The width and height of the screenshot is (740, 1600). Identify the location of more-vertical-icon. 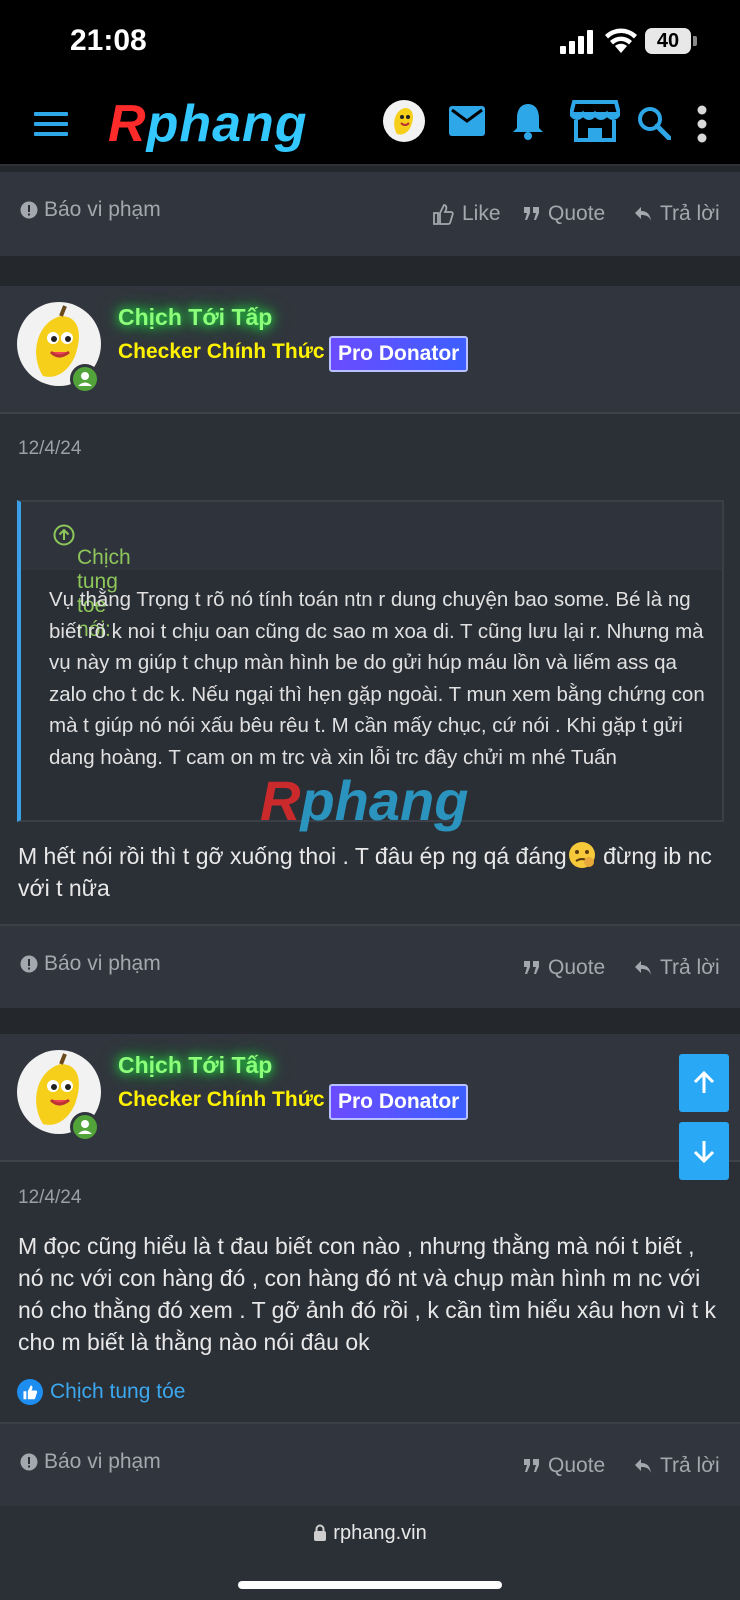
(702, 124).